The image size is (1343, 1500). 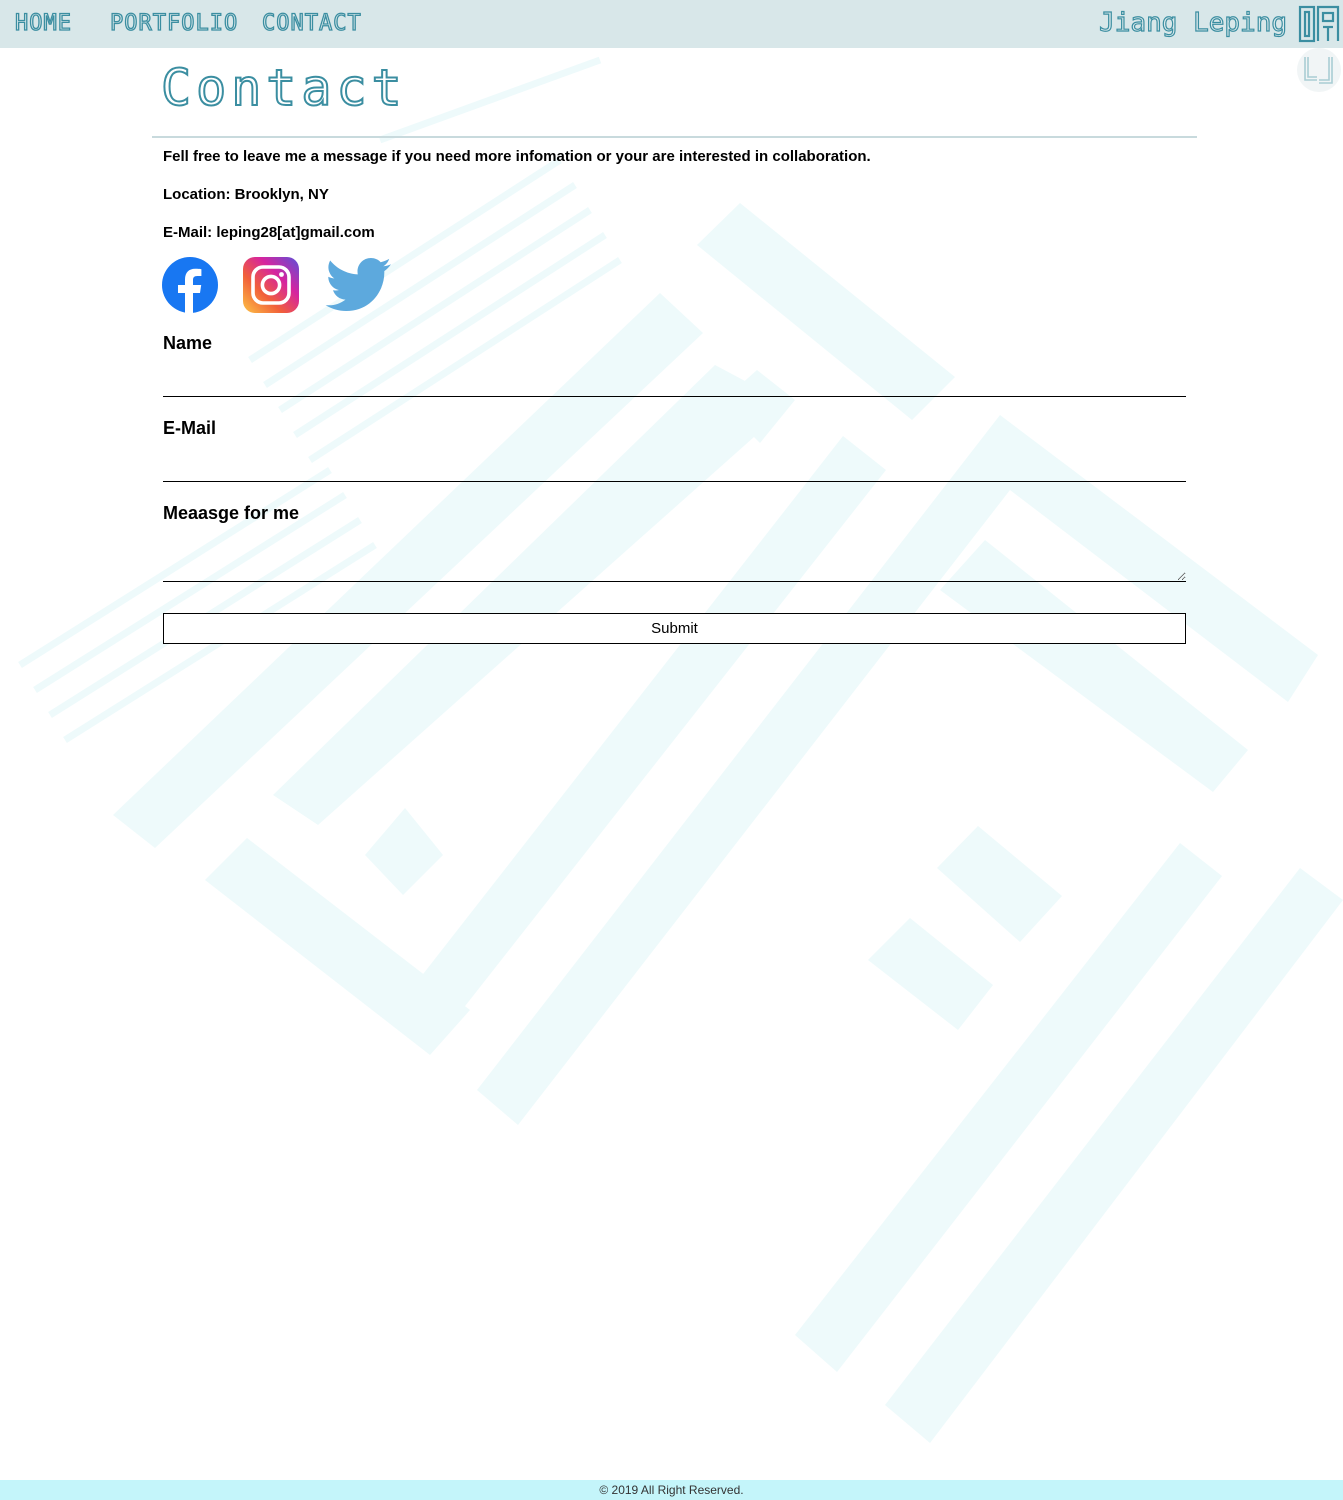 I want to click on twitter-link, so click(x=359, y=285).